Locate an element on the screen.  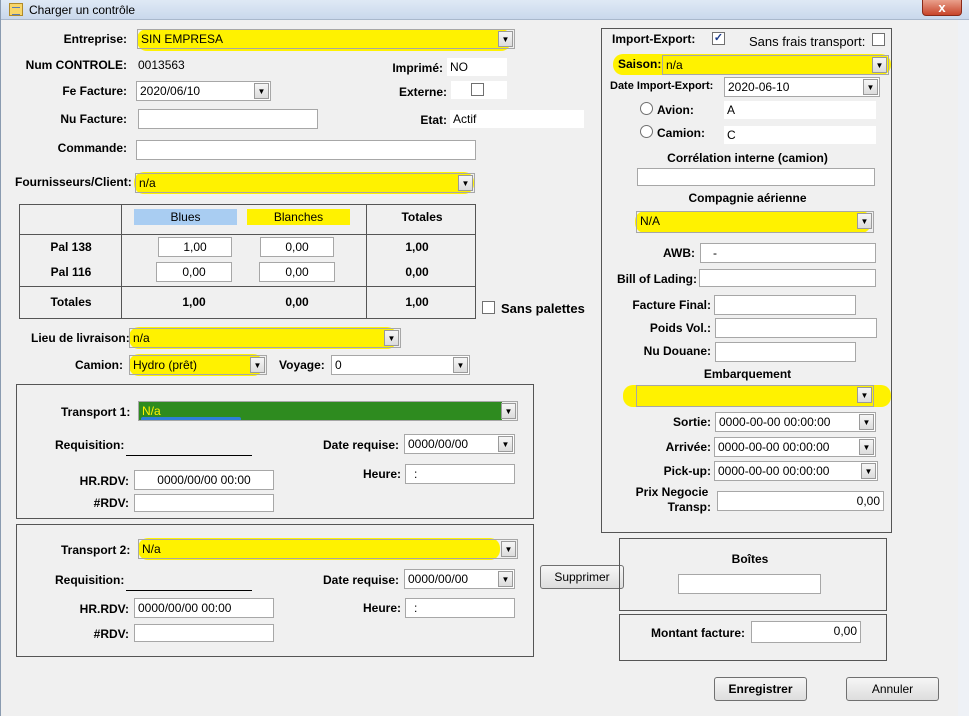
table-icon is located at coordinates (16, 9).